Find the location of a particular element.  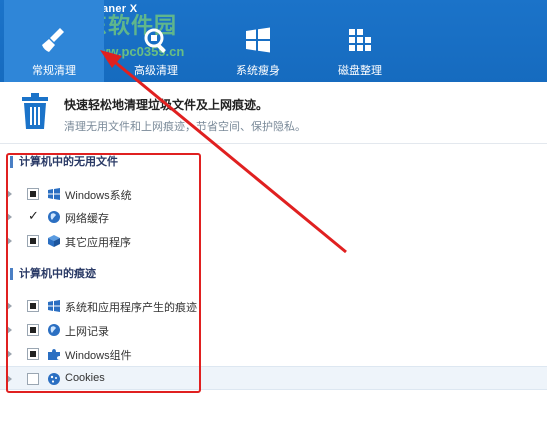

advanced-clean-icon is located at coordinates (155, 40).